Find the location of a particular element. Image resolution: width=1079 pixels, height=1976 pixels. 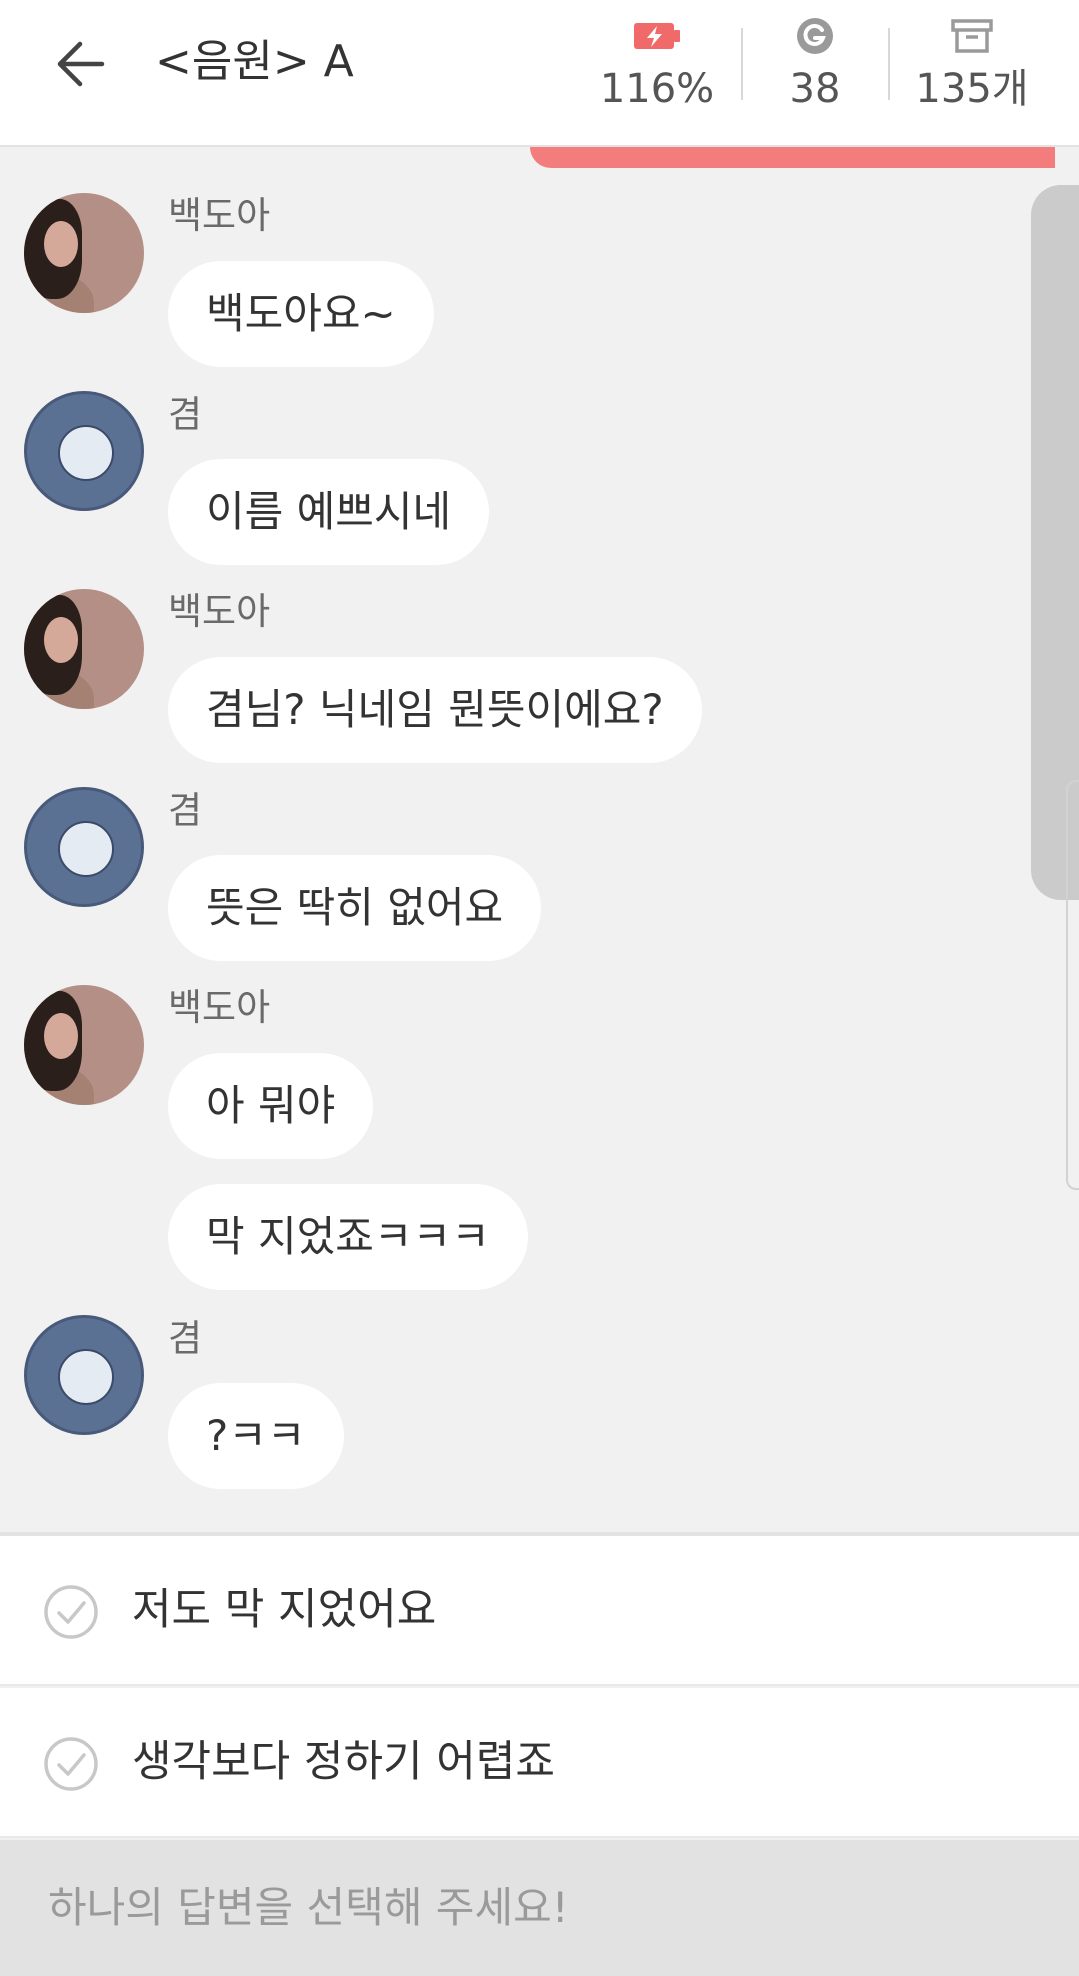

reply-option: 생각보다 정하기 어렵죠 is located at coordinates (539, 1763).